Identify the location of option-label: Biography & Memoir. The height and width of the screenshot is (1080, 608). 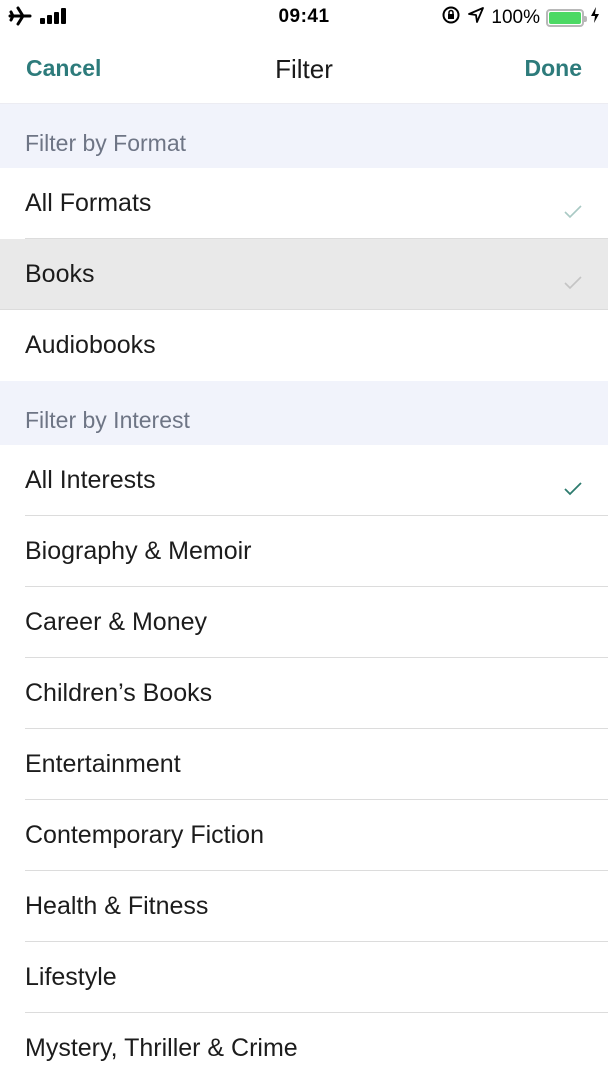
(138, 551).